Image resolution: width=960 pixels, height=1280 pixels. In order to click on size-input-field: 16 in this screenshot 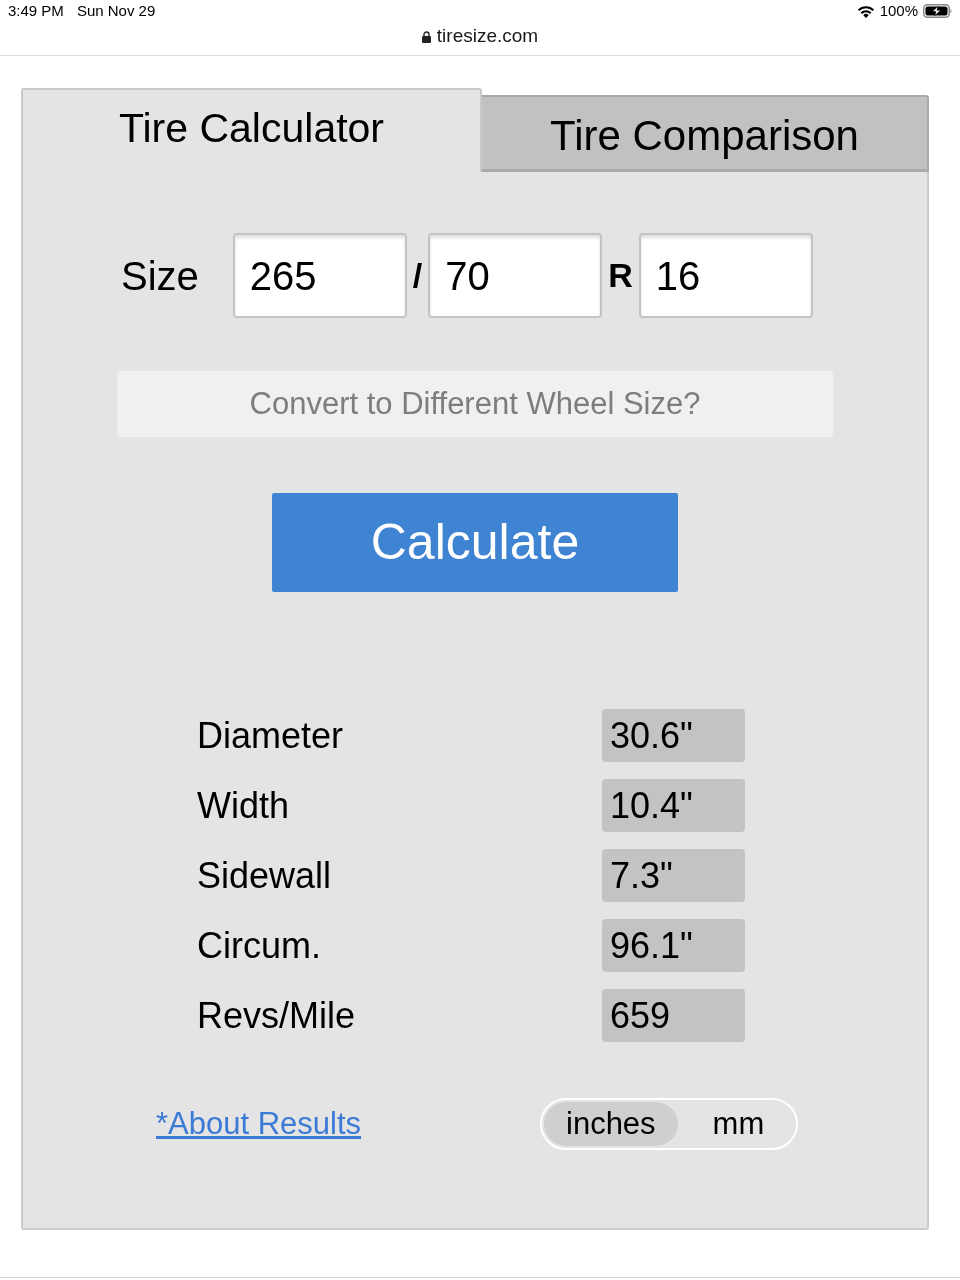, I will do `click(725, 275)`.